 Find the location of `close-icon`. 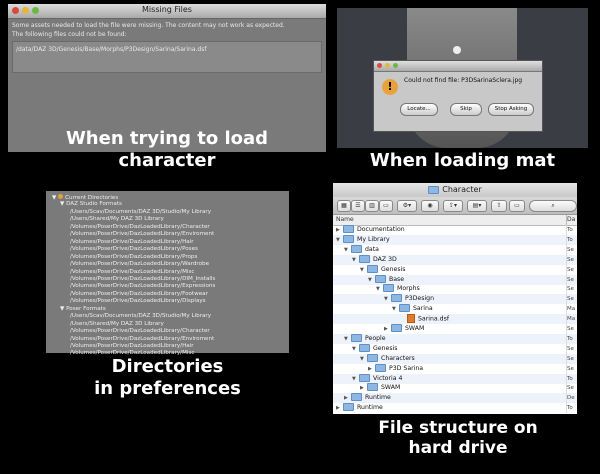

close-icon is located at coordinates (379, 65).